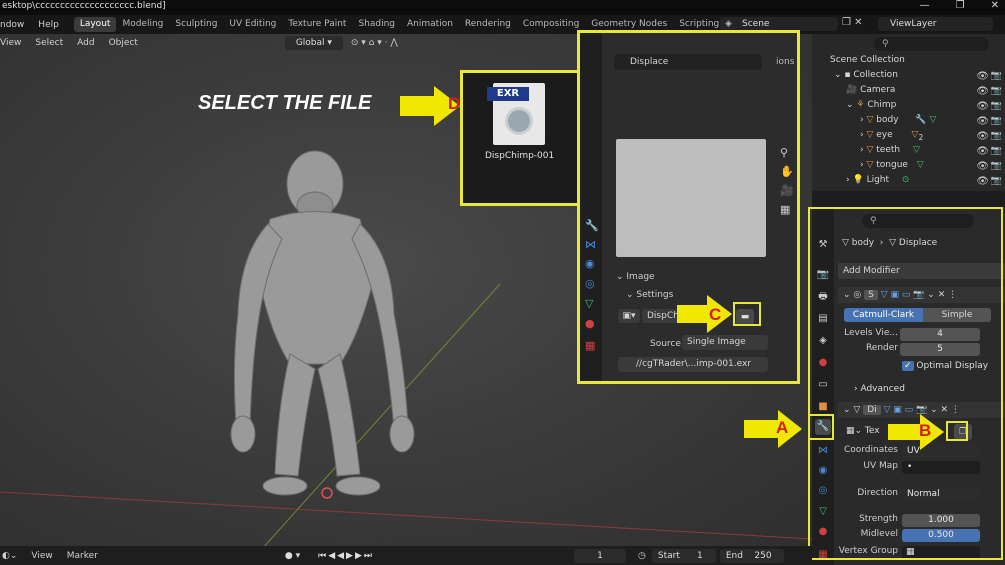  I want to click on end-frame-field: End 250, so click(751, 555).